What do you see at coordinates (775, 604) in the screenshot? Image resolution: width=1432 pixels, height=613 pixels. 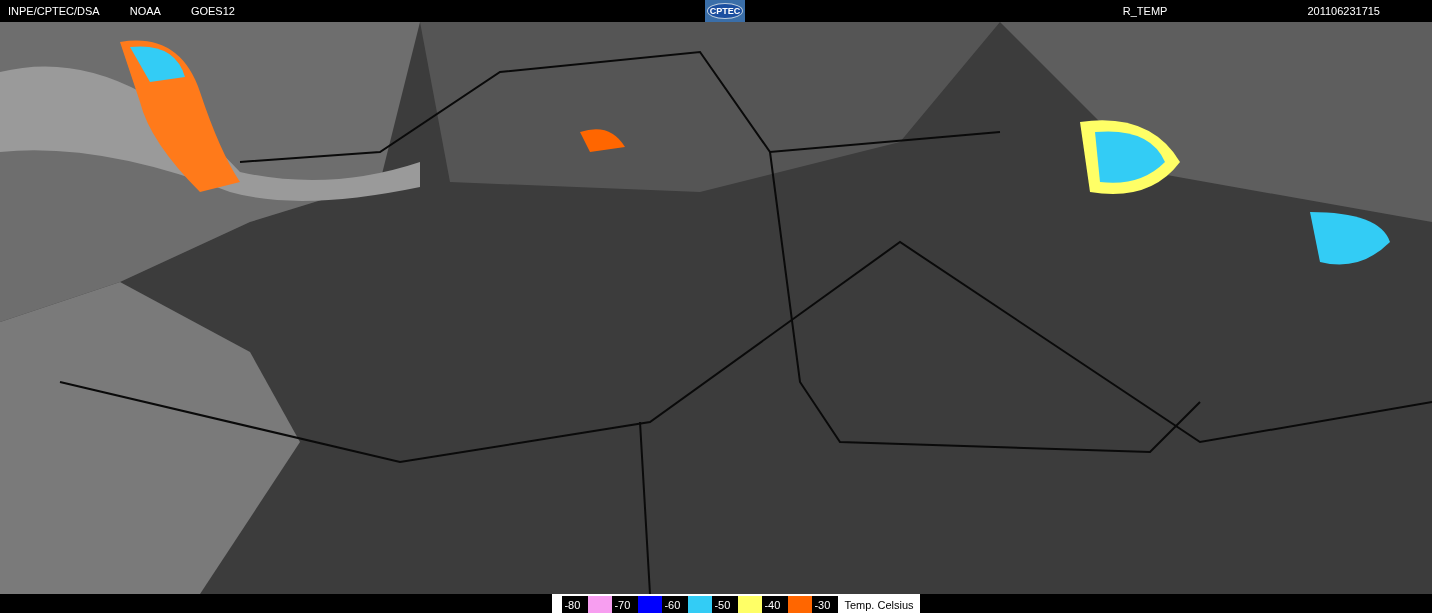 I see `legend-value: -40` at bounding box center [775, 604].